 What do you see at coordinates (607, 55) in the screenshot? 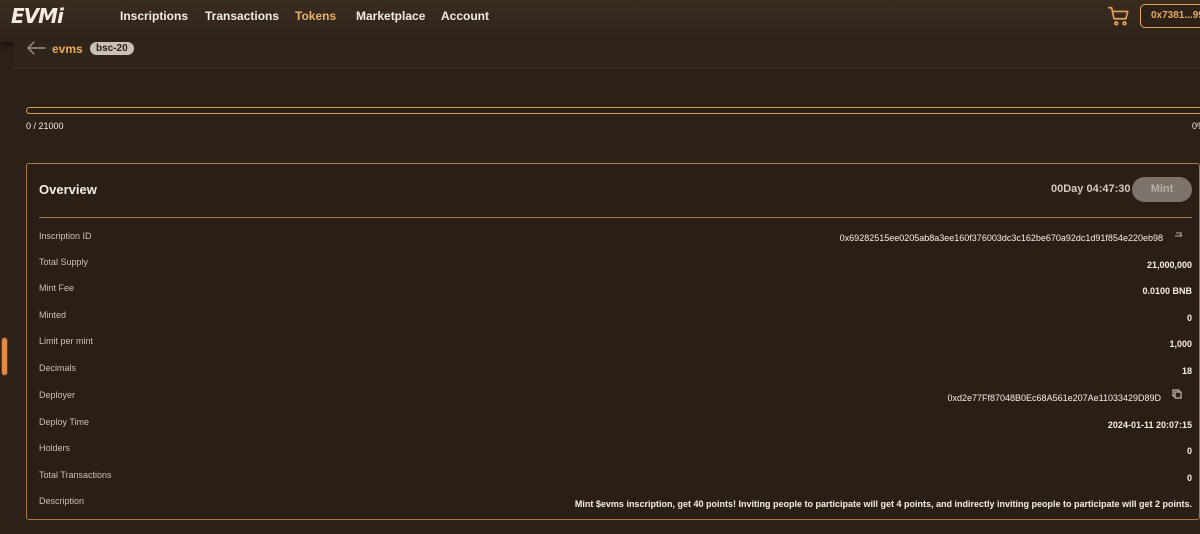
I see `token-header-bar` at bounding box center [607, 55].